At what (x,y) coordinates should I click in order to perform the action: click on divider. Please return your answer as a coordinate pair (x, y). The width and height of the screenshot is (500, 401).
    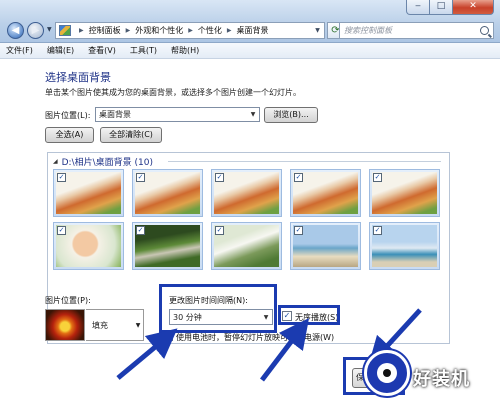
    Looking at the image, I should click on (304, 161).